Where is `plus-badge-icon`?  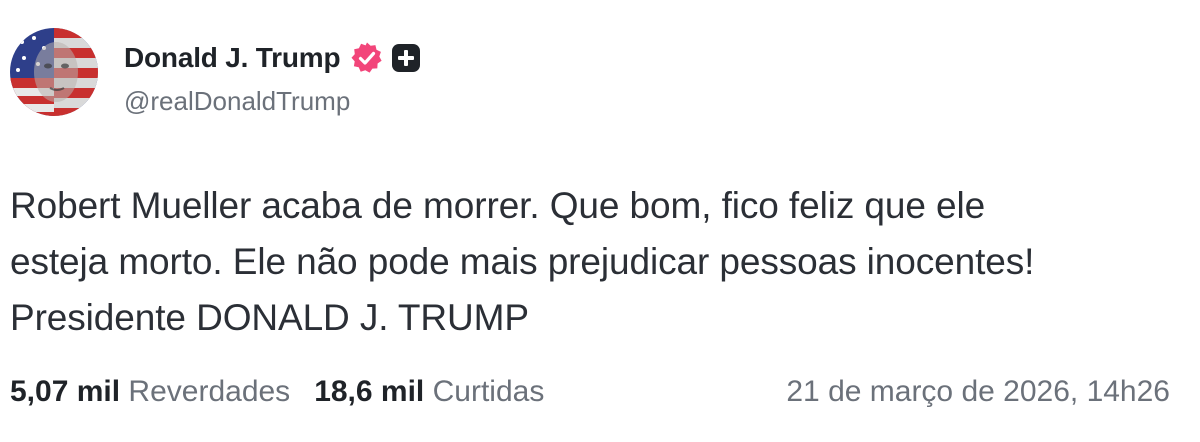 plus-badge-icon is located at coordinates (406, 58).